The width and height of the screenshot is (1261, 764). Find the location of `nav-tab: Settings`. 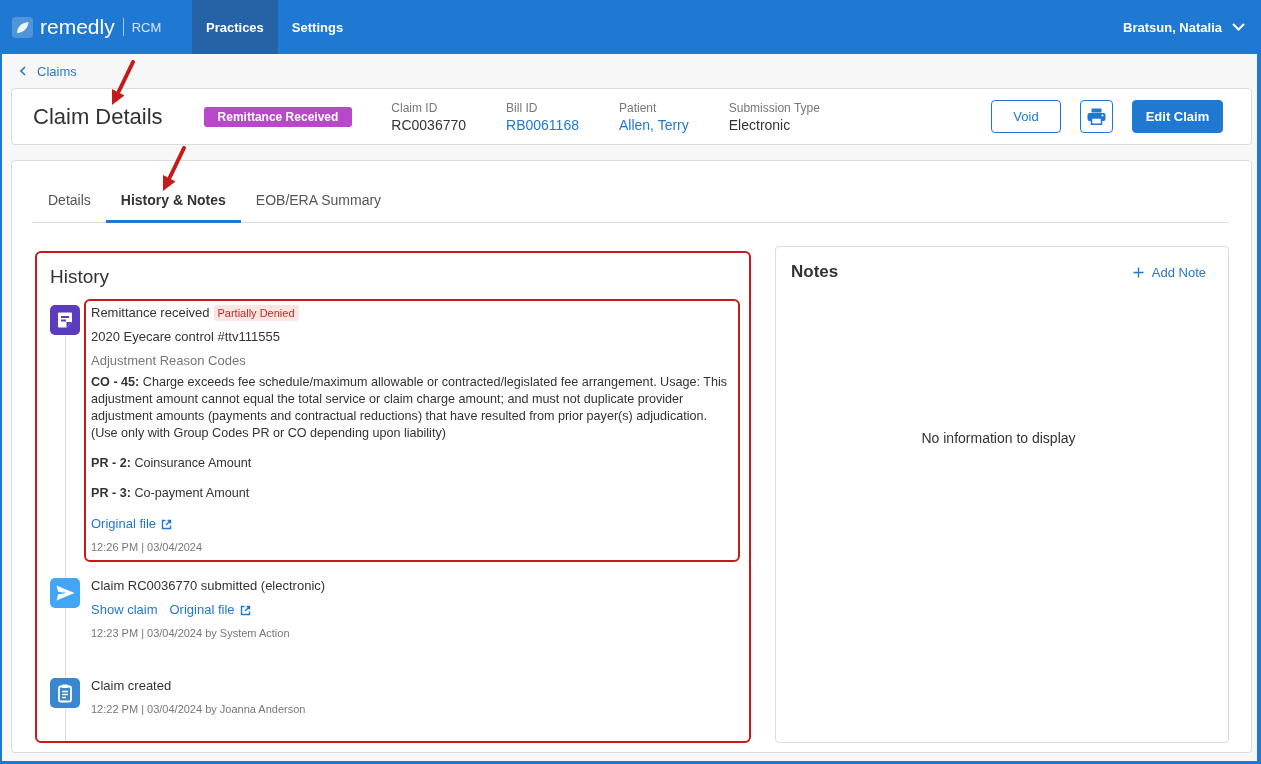

nav-tab: Settings is located at coordinates (317, 27).